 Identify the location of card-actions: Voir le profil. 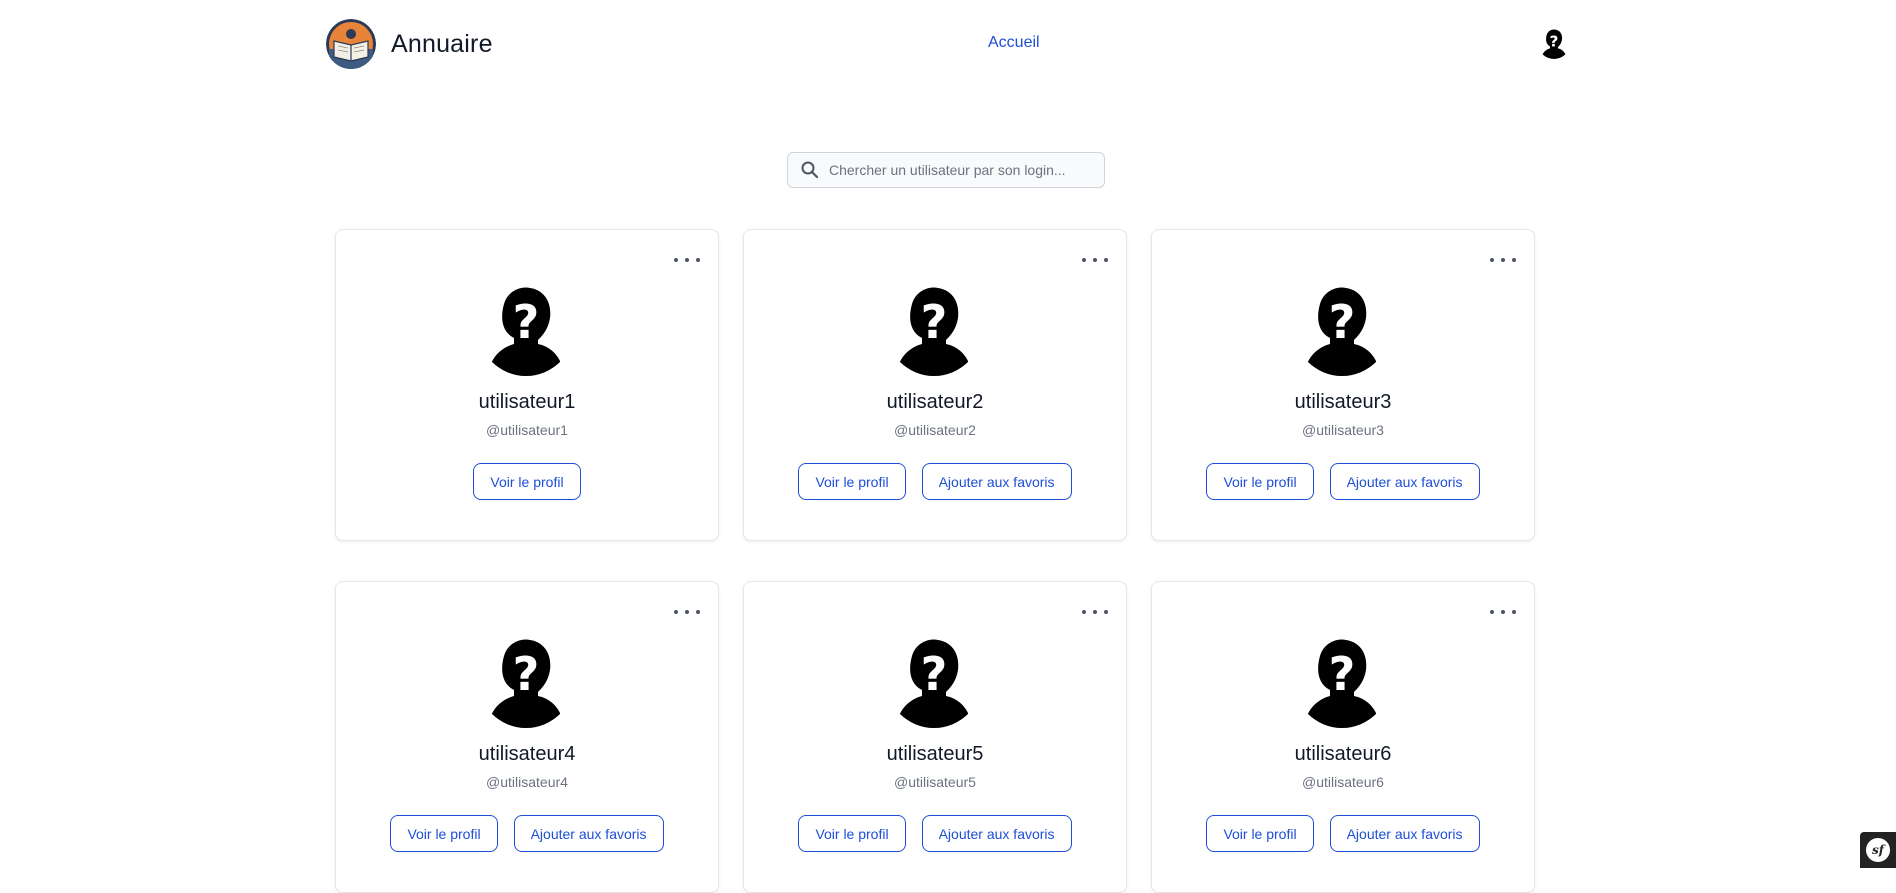
(527, 481).